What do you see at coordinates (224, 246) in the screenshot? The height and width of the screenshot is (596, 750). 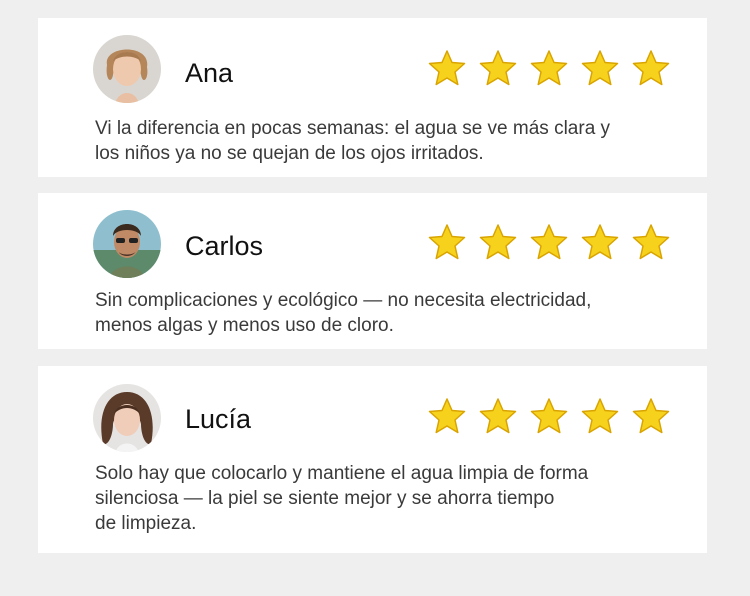 I see `reviewer-name: Carlos` at bounding box center [224, 246].